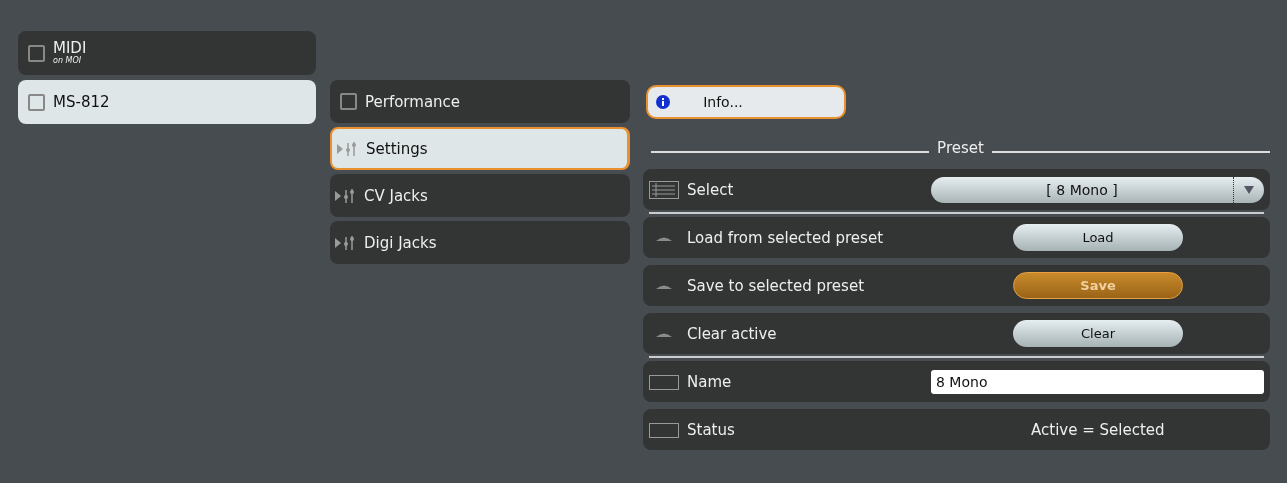  I want to click on device-sublabel: on MOI, so click(68, 61).